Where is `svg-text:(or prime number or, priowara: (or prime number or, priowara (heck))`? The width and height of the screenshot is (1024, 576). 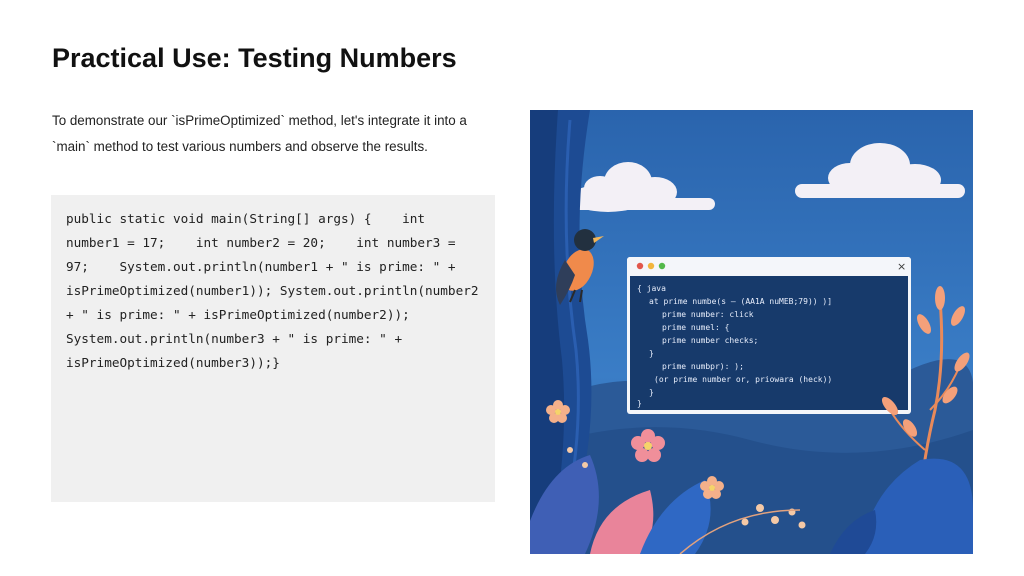 svg-text:(or prime number or, priowara: (or prime number or, priowara (heck)) is located at coordinates (743, 379).